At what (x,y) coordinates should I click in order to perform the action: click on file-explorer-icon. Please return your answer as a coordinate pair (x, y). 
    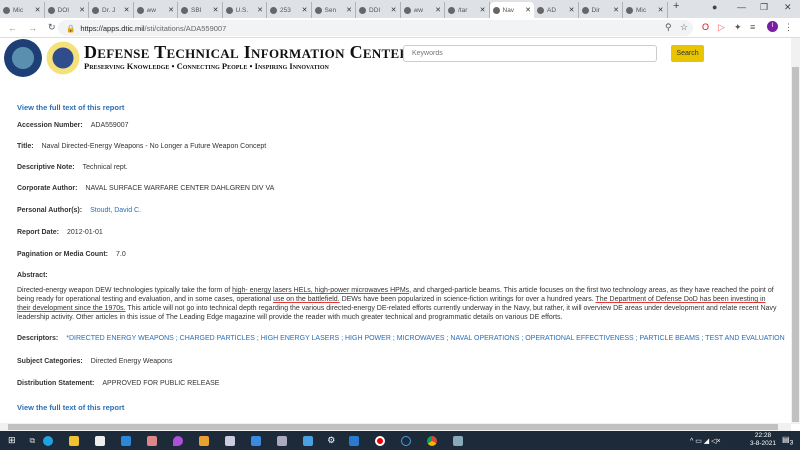
    Looking at the image, I should click on (74, 440).